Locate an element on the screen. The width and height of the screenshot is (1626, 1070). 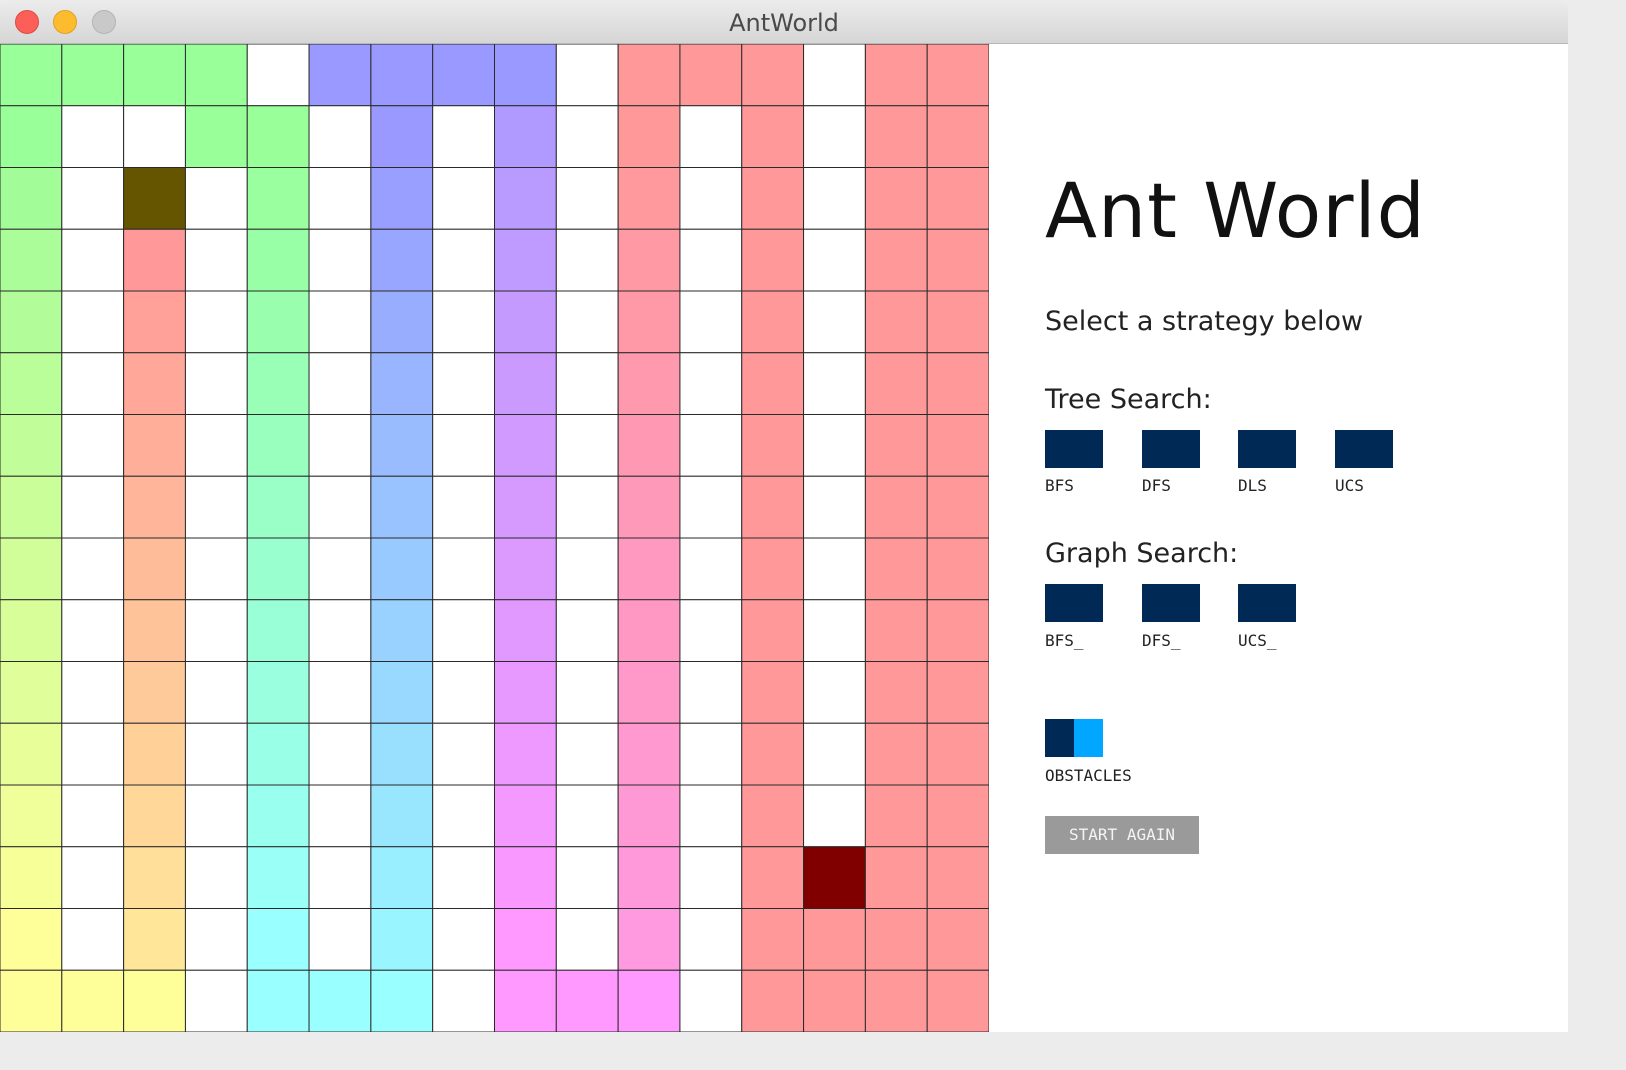
start-again-button: START AGAIN is located at coordinates (1122, 835).